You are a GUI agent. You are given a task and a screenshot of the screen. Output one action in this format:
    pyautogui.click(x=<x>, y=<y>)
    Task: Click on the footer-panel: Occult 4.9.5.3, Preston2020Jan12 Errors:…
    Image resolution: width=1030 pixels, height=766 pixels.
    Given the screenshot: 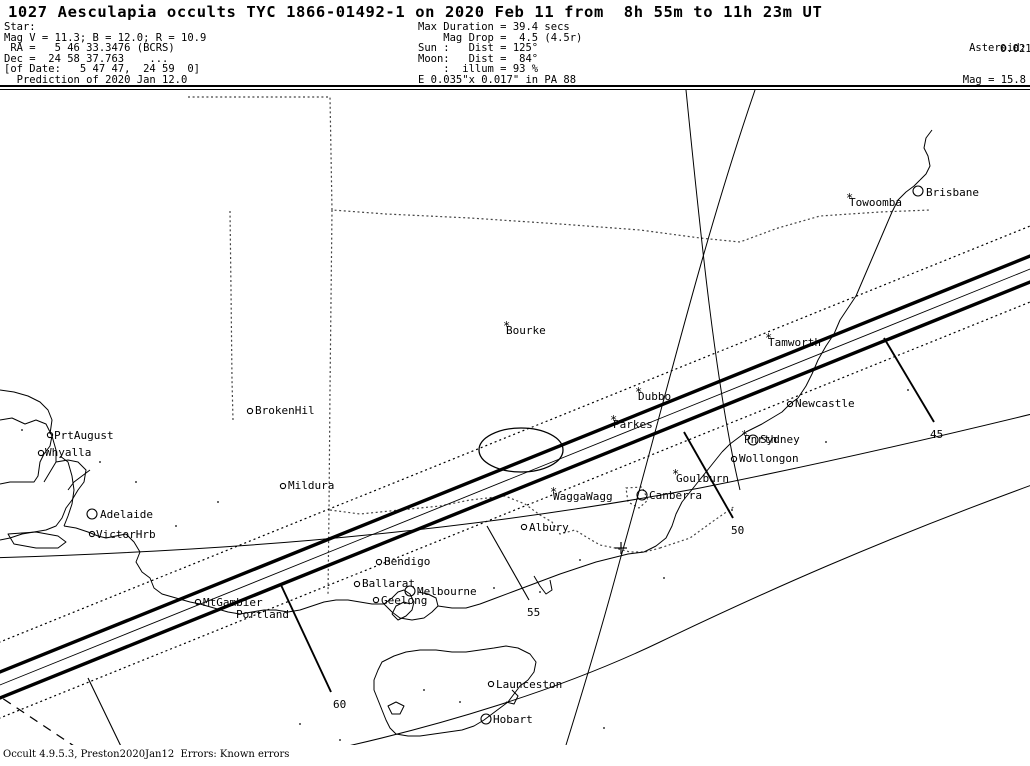 What is the action you would take?
    pyautogui.click(x=515, y=755)
    